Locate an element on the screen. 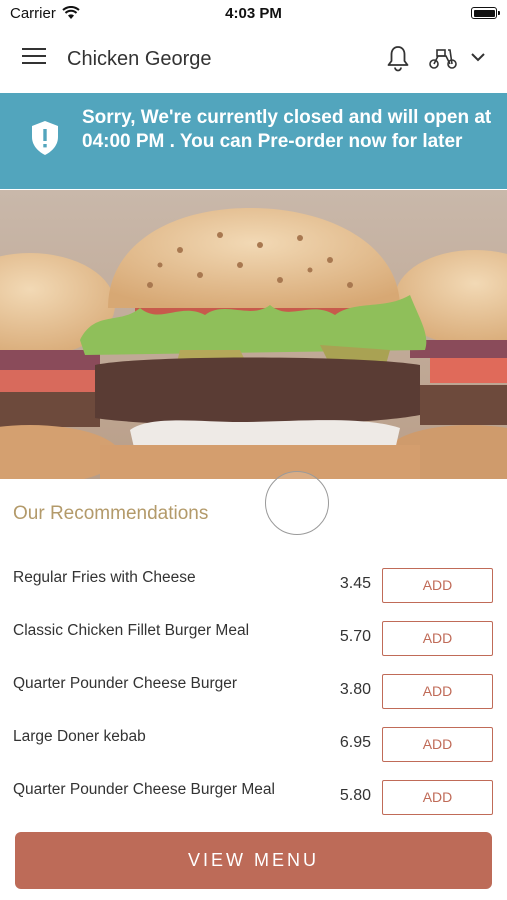  battery-icon is located at coordinates (485, 13).